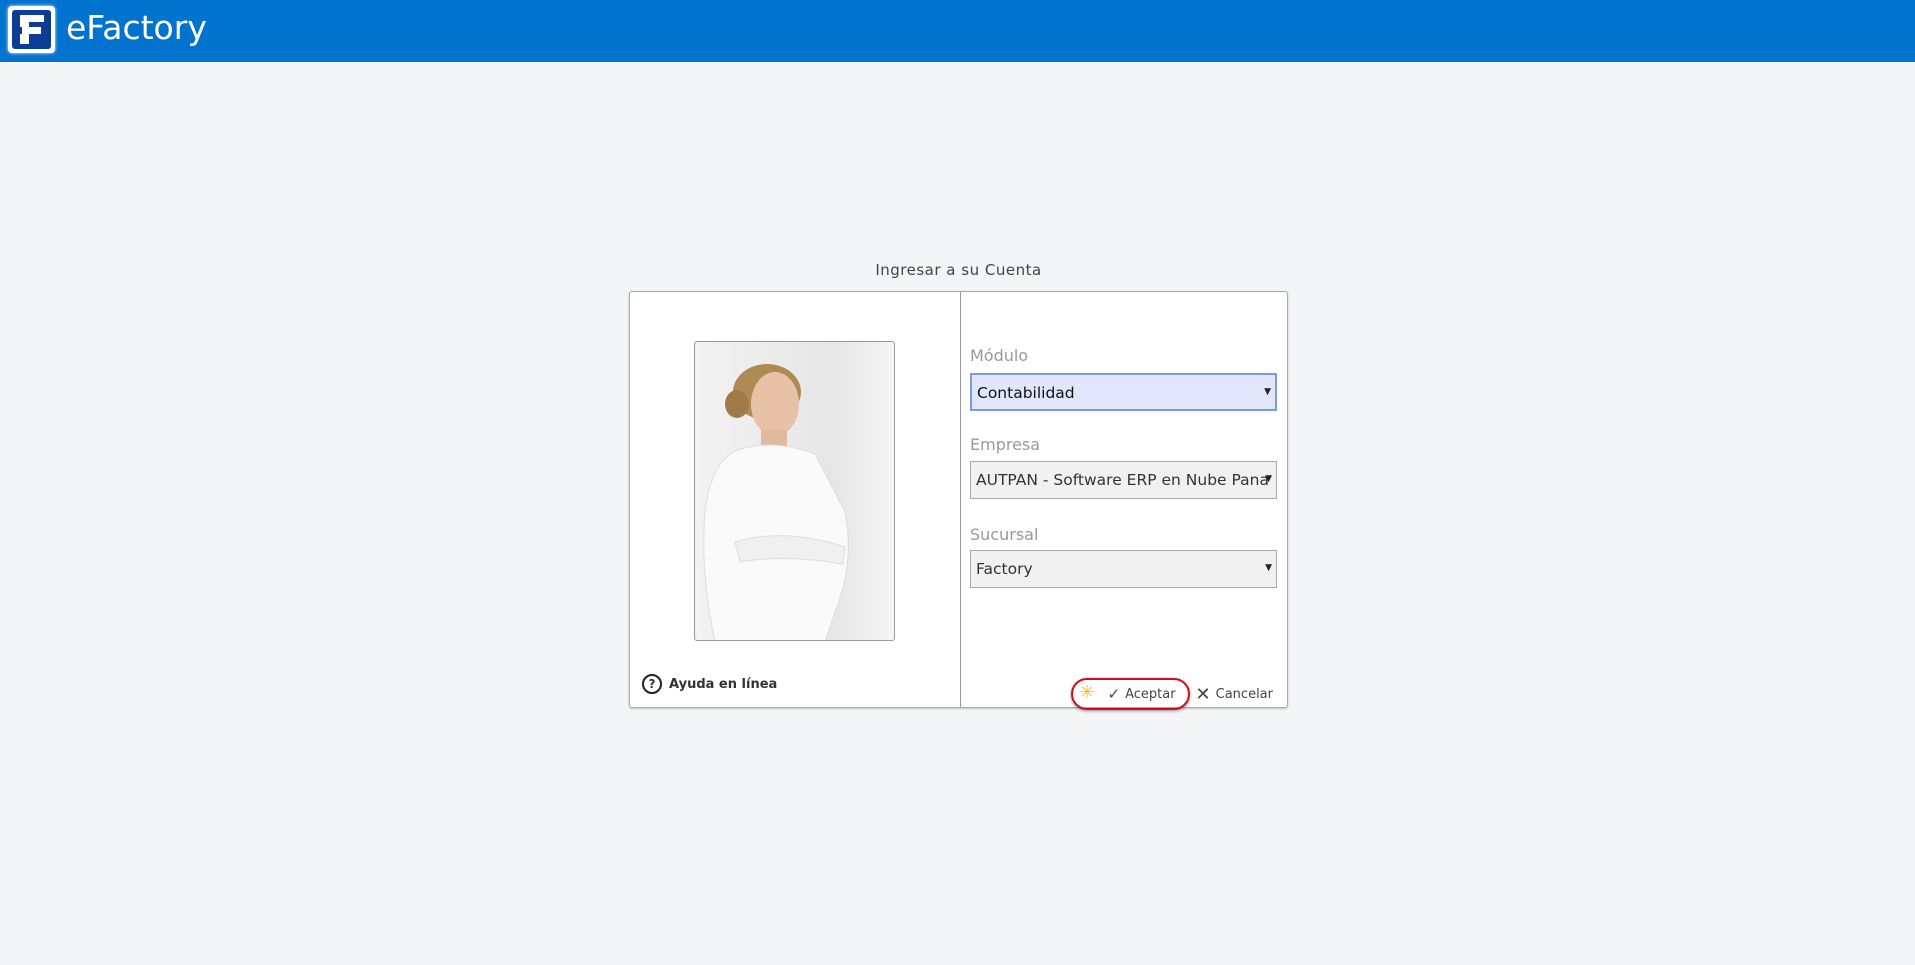 This screenshot has height=965, width=1915. I want to click on sucursal-value: Factory, so click(1004, 569).